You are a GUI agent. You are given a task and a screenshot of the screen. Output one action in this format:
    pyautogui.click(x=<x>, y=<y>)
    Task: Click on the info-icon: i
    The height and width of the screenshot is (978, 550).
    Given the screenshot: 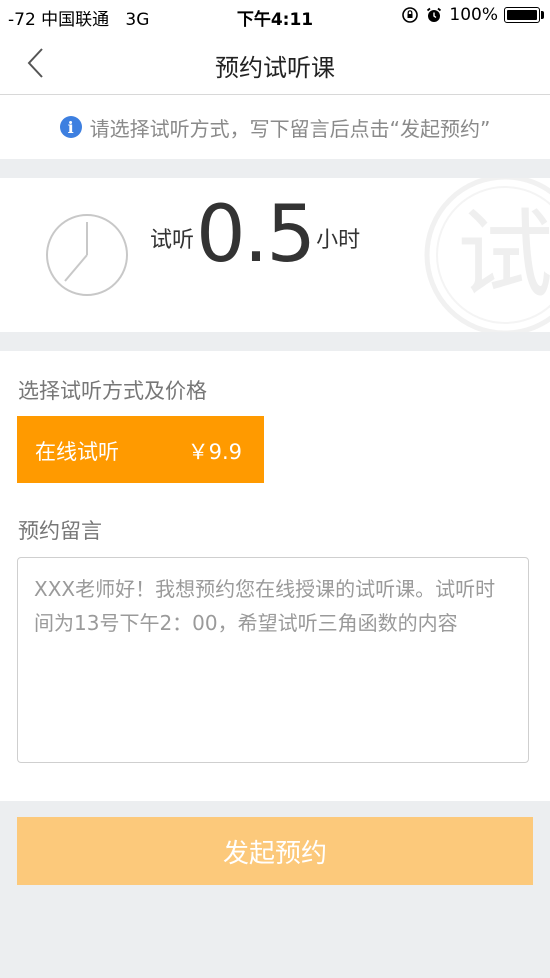 What is the action you would take?
    pyautogui.click(x=70, y=127)
    